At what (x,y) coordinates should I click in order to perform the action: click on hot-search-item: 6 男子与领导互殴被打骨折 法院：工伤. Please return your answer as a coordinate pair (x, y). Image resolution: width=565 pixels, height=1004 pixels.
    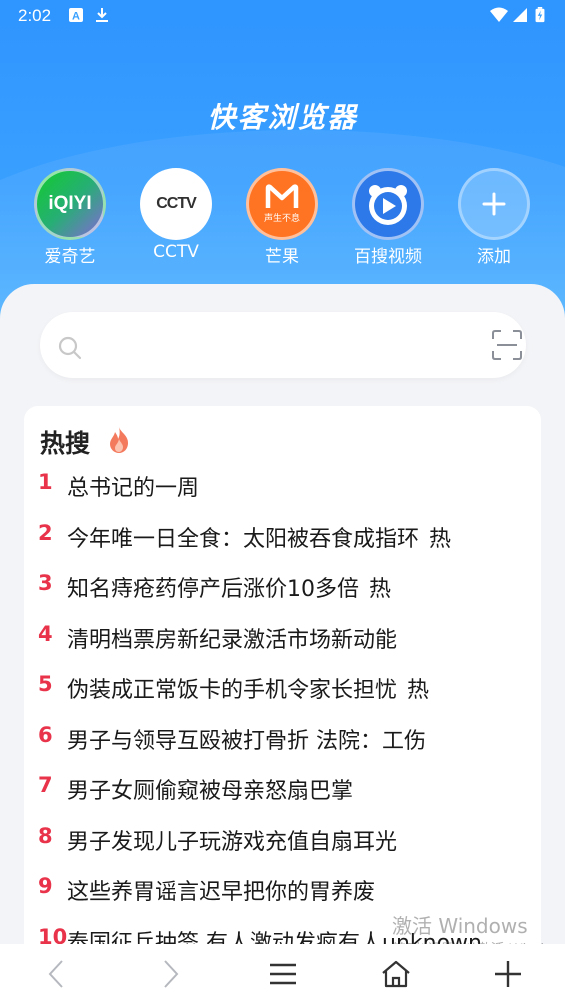
    Looking at the image, I should click on (282, 744).